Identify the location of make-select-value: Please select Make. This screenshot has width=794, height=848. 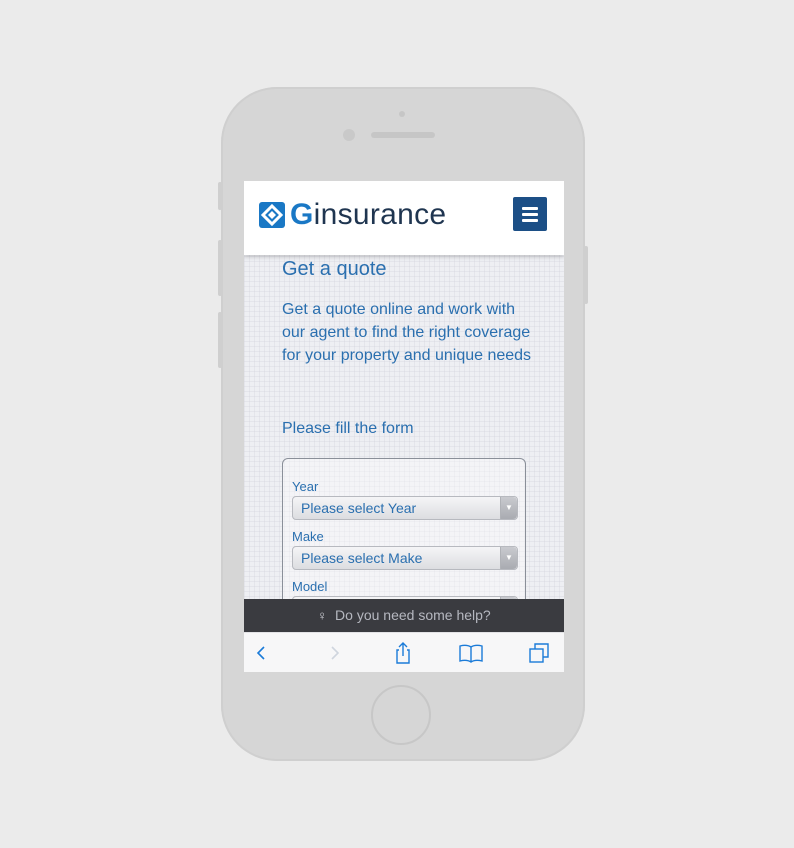
(362, 558).